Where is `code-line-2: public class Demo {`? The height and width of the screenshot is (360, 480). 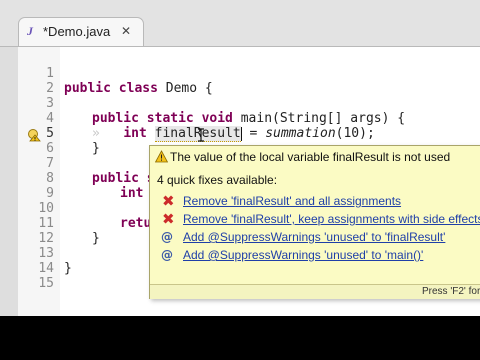 code-line-2: public class Demo { is located at coordinates (138, 89).